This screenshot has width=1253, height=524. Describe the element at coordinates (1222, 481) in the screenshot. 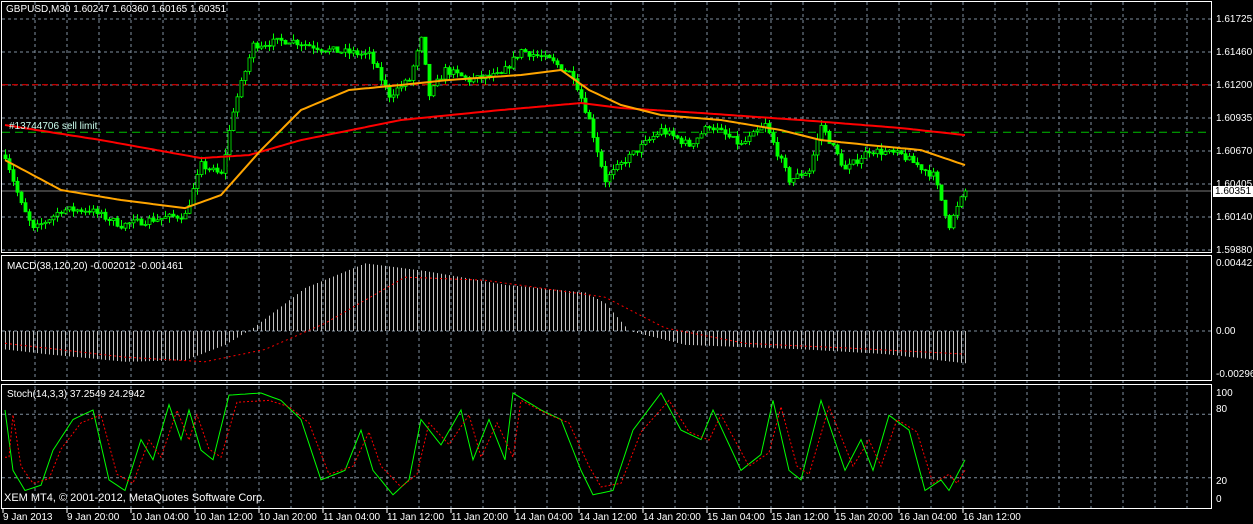

I see `stoch-axis-20: 20` at that location.